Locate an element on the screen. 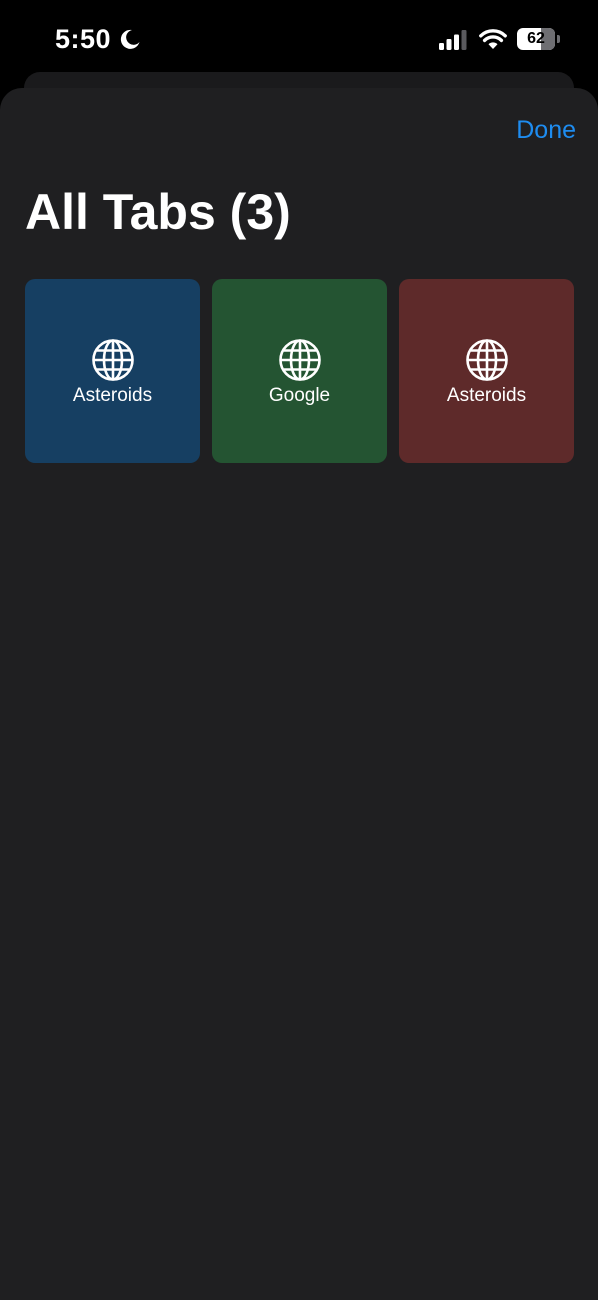 Image resolution: width=598 pixels, height=1300 pixels. status-time: 5:50 is located at coordinates (83, 39).